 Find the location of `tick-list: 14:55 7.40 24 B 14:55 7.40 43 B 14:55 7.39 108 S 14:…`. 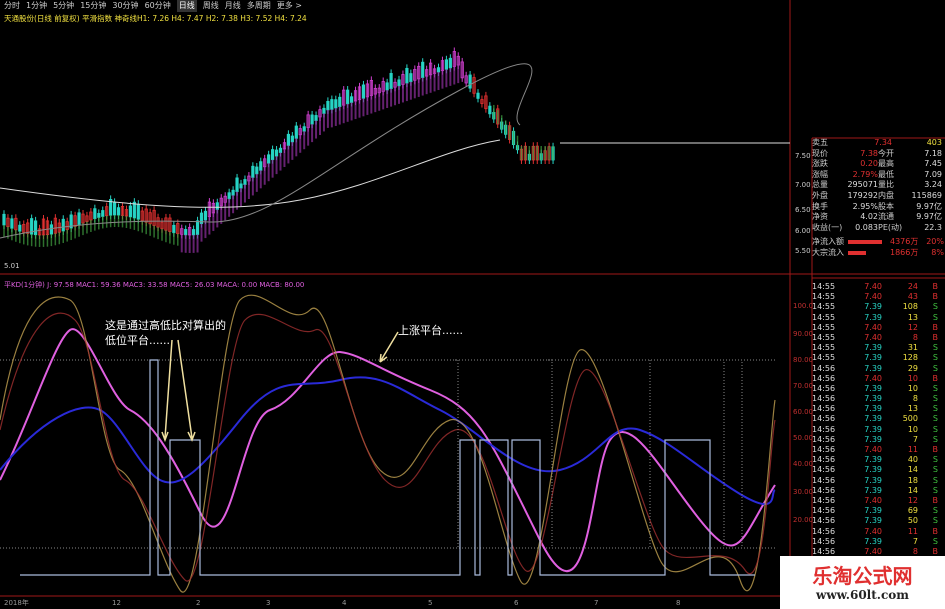

tick-list: 14:55 7.40 24 B 14:55 7.40 43 B 14:55 7.39 108 S 14:… is located at coordinates (878, 432).